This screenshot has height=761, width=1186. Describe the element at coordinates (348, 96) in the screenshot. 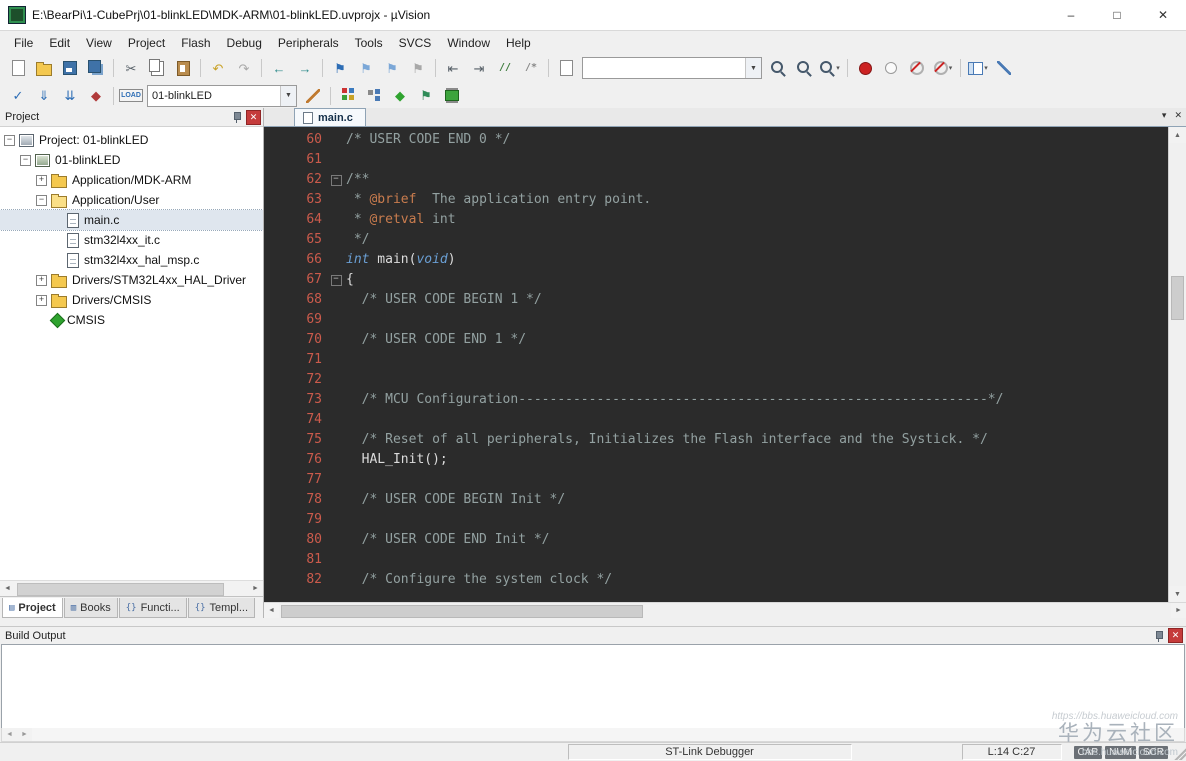

I see `manage-components-button` at that location.